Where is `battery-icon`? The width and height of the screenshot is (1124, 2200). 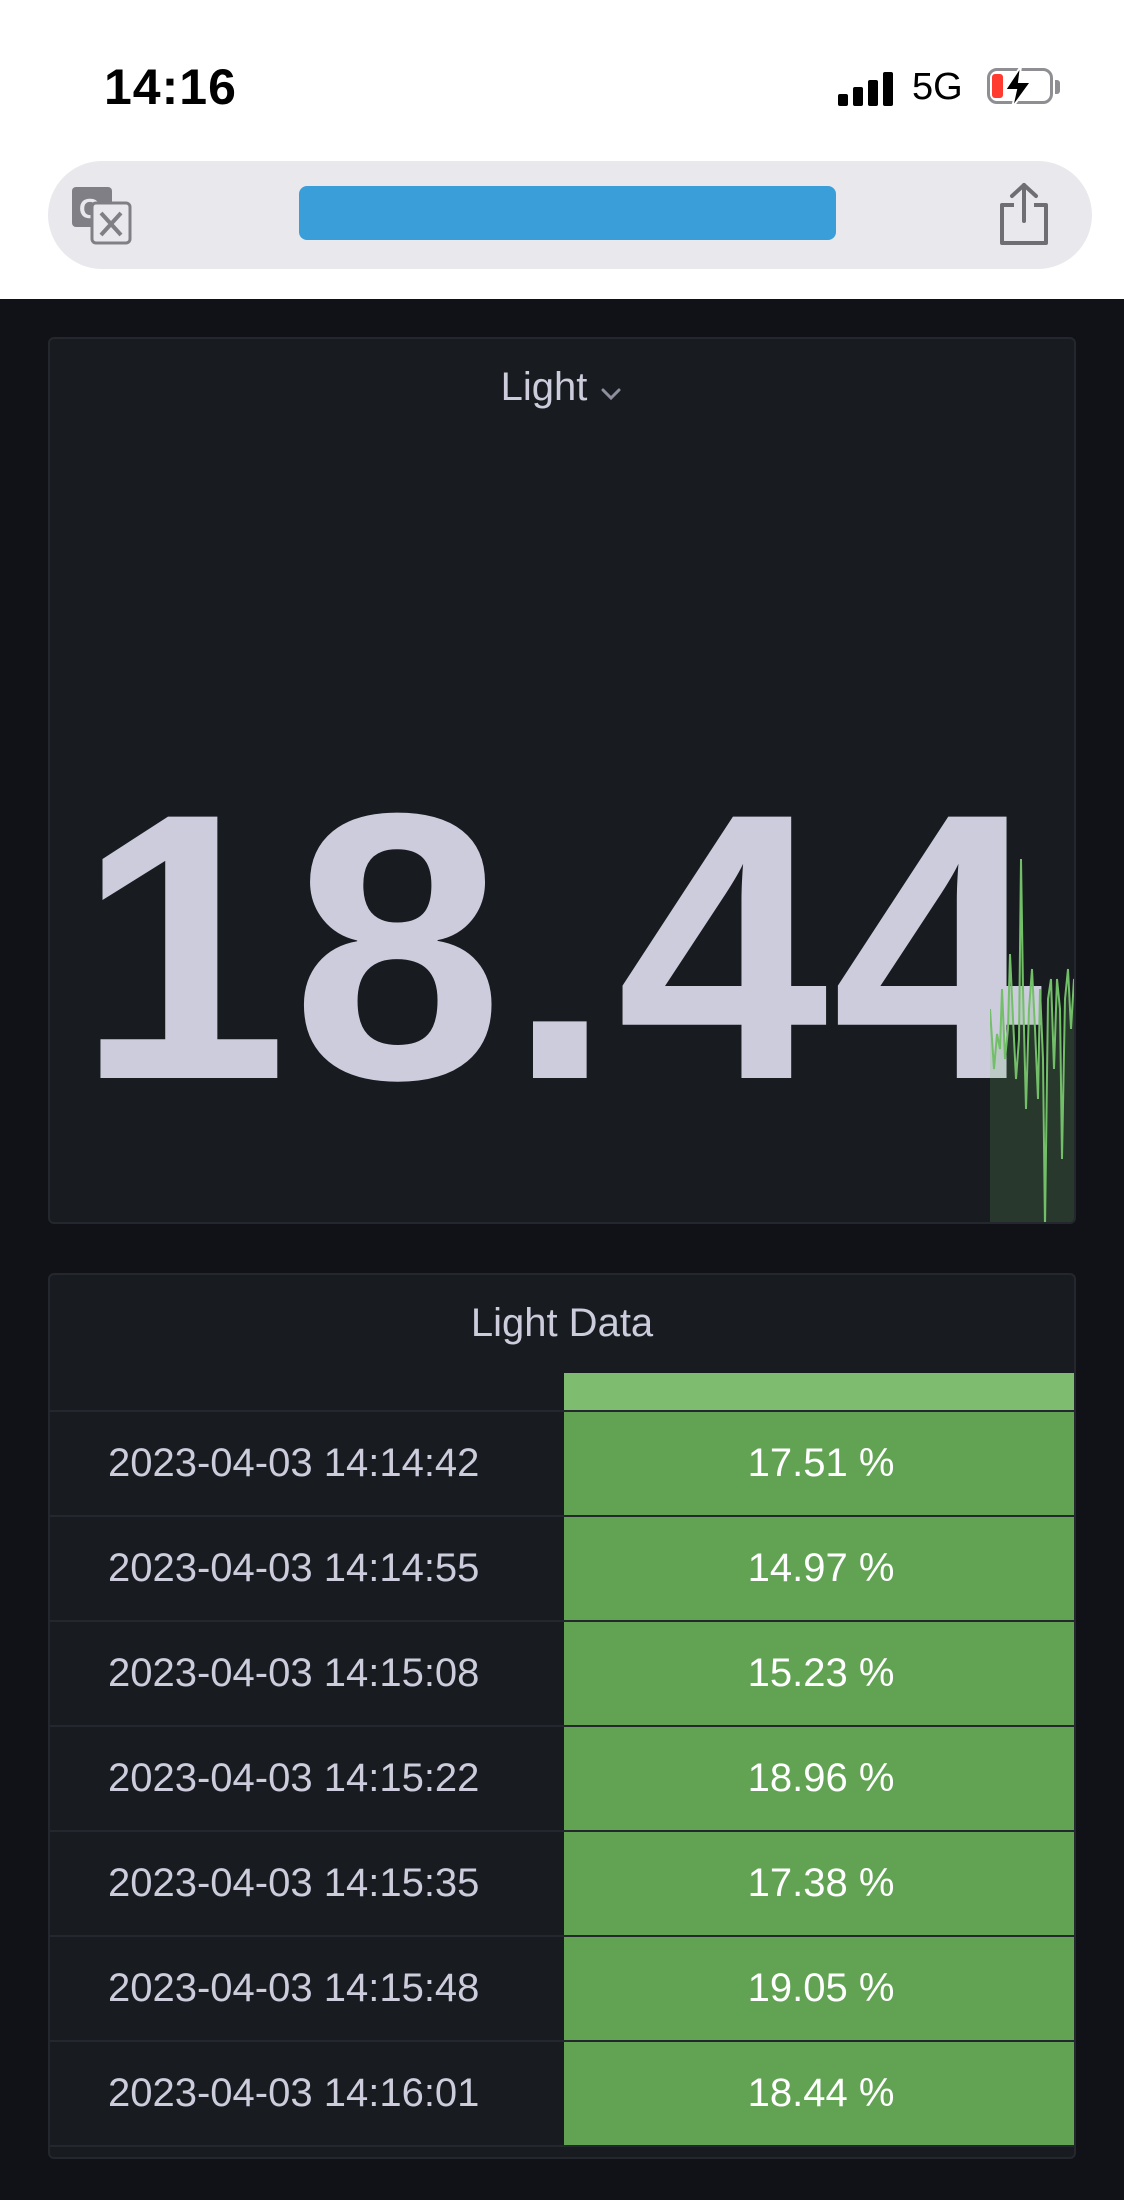 battery-icon is located at coordinates (1023, 87).